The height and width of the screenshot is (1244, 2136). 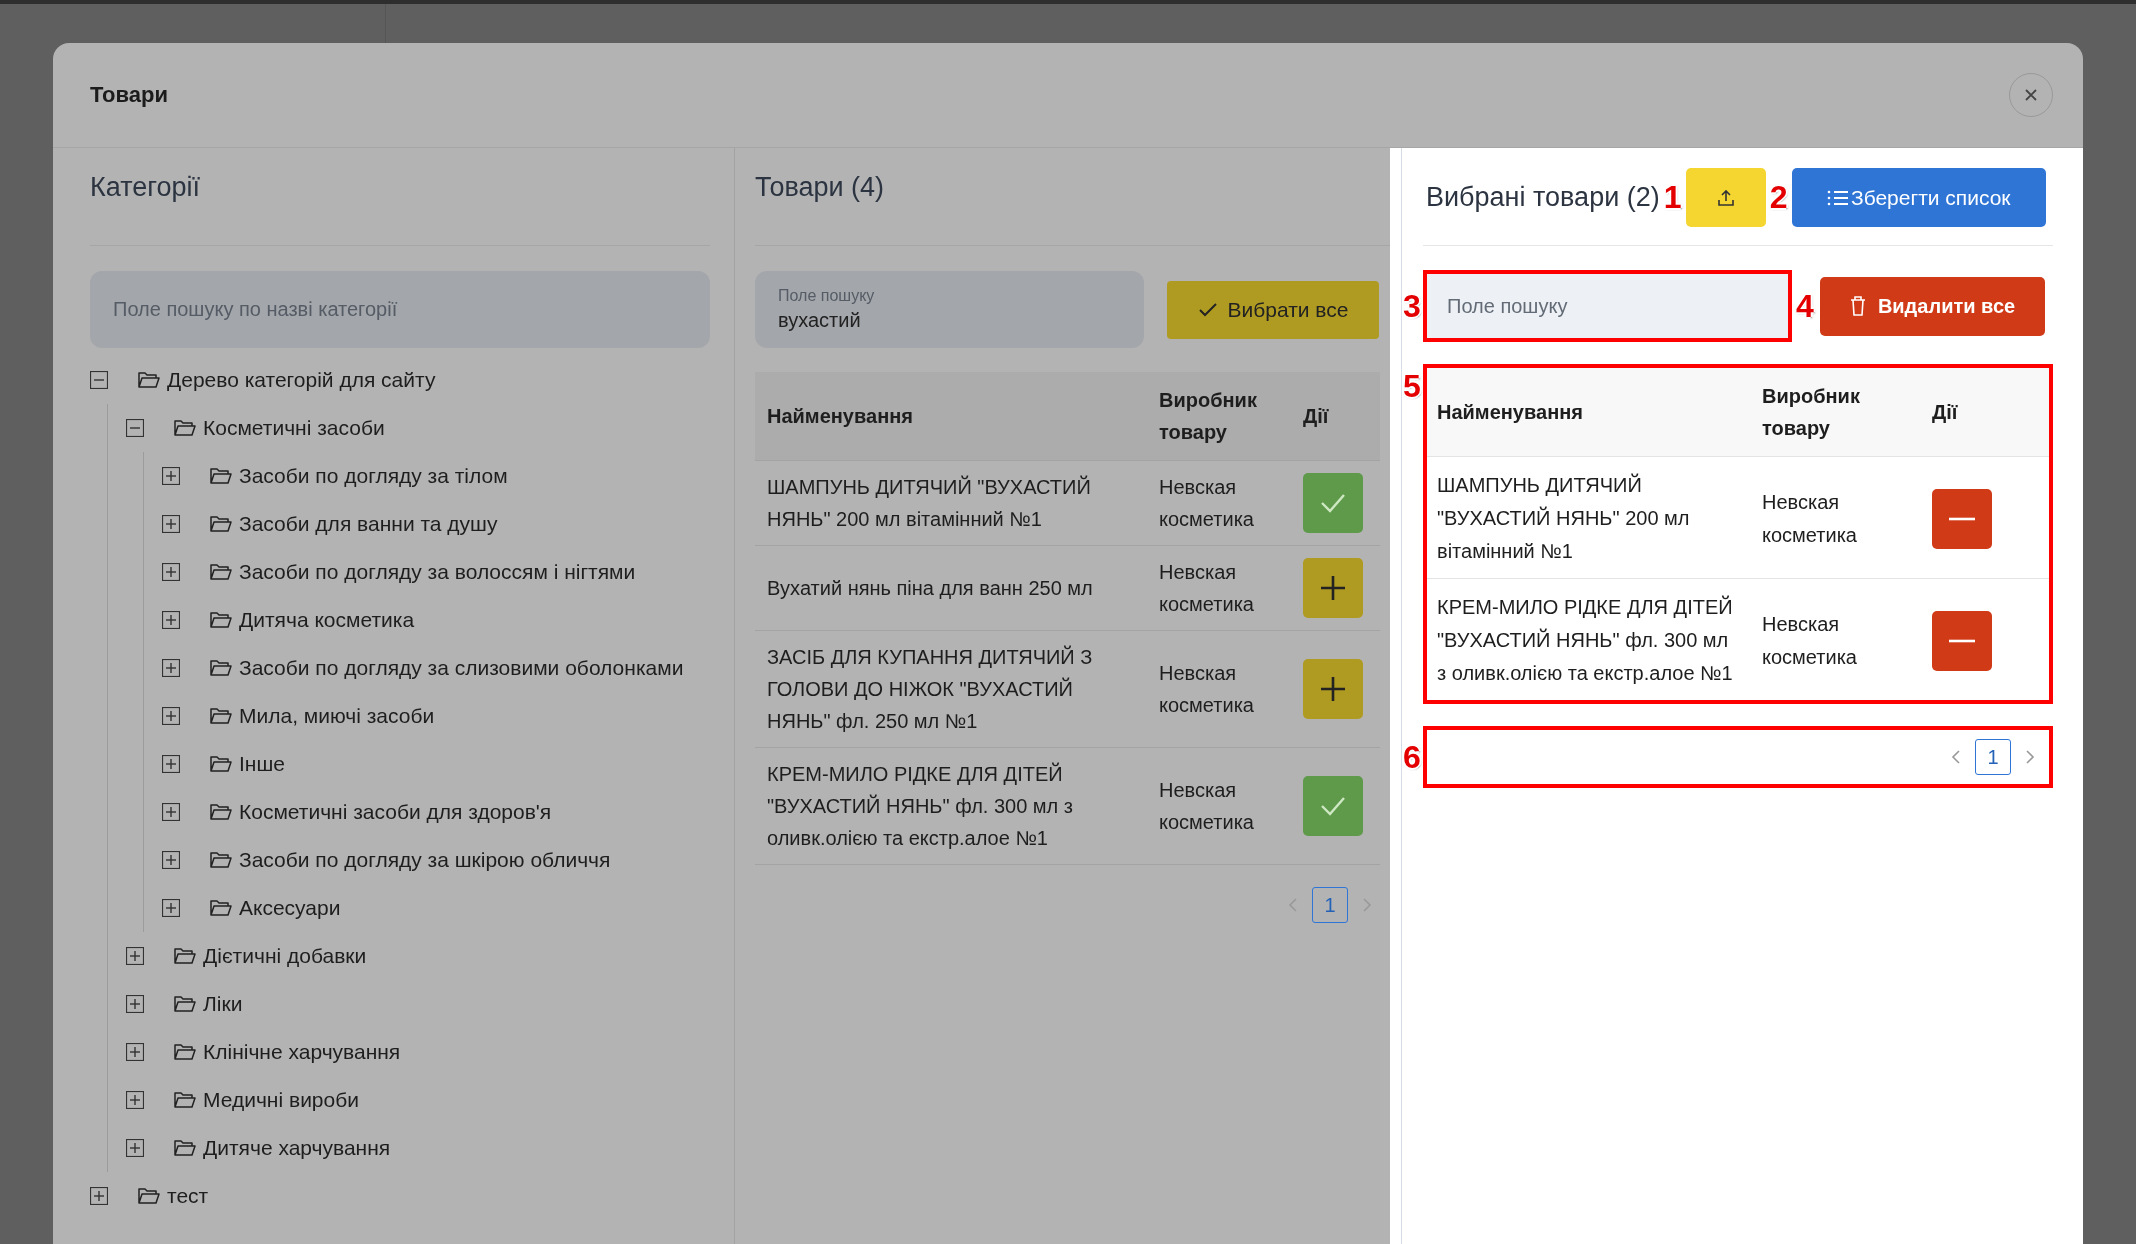 I want to click on section-title: Вибрані товари (2), so click(x=1543, y=197).